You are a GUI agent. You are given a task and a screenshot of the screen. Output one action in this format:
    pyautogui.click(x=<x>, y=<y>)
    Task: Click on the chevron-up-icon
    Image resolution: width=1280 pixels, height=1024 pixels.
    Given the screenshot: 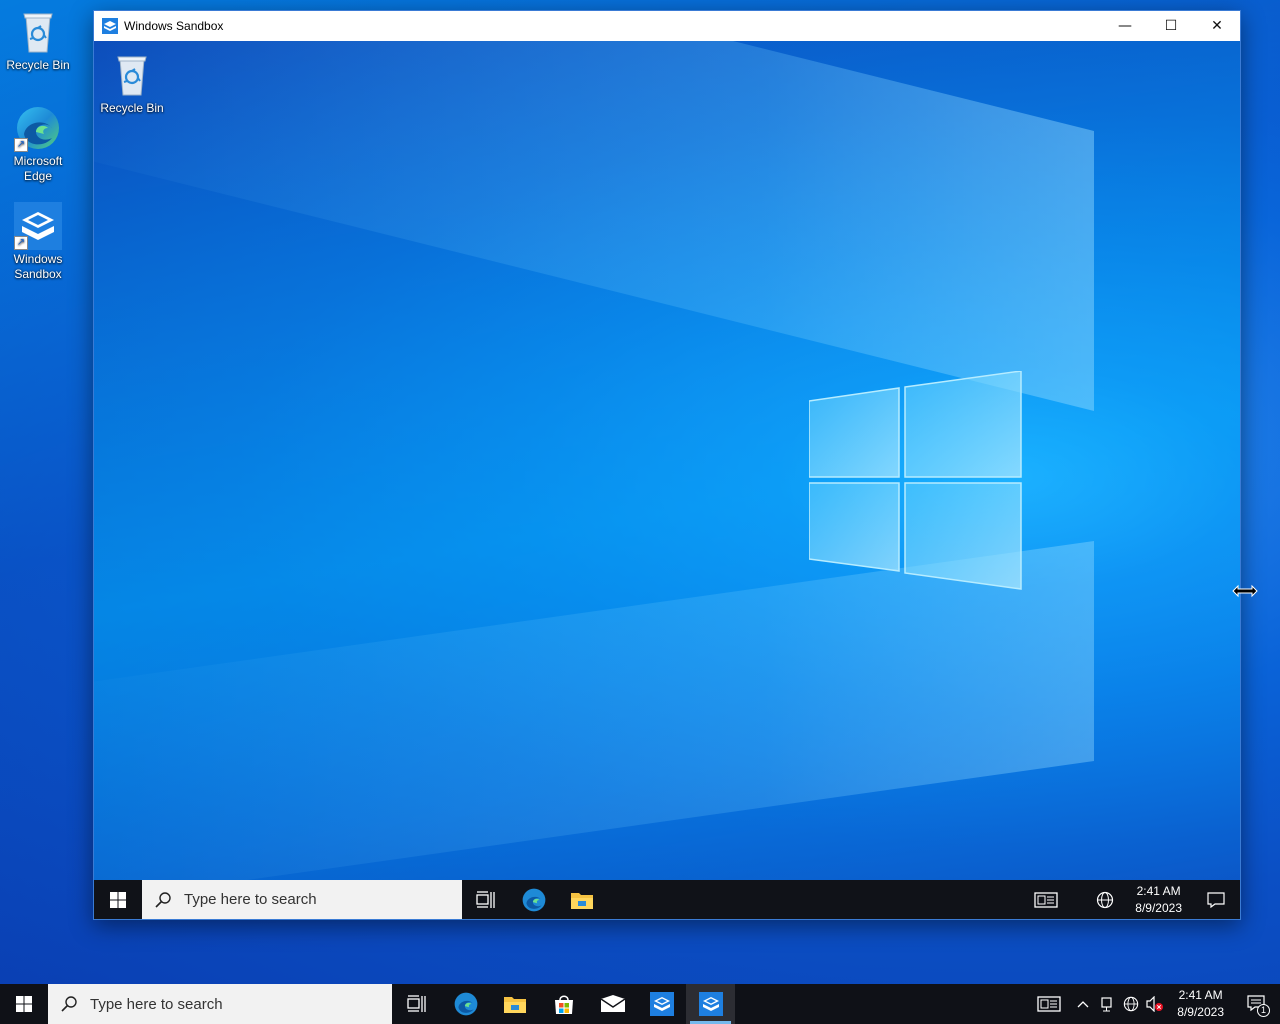 What is the action you would take?
    pyautogui.click(x=1083, y=1004)
    